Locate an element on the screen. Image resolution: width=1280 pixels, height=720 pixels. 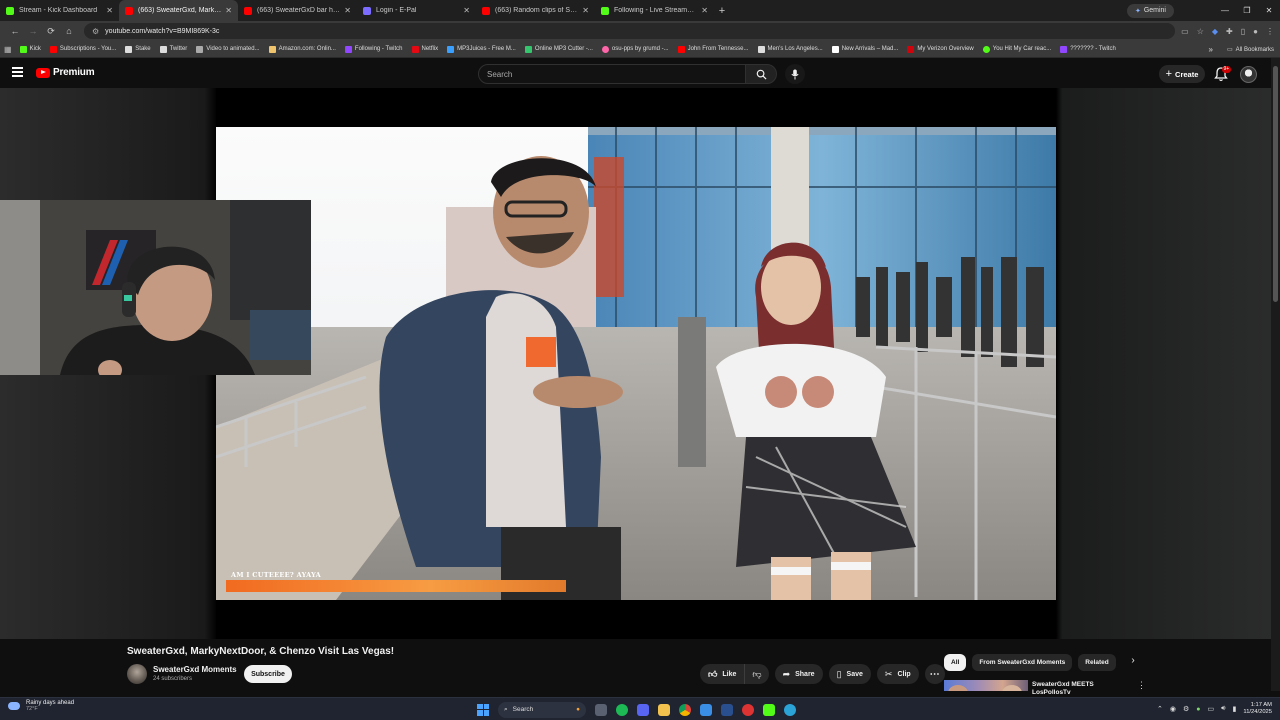
discord-icon is located at coordinates (643, 709).